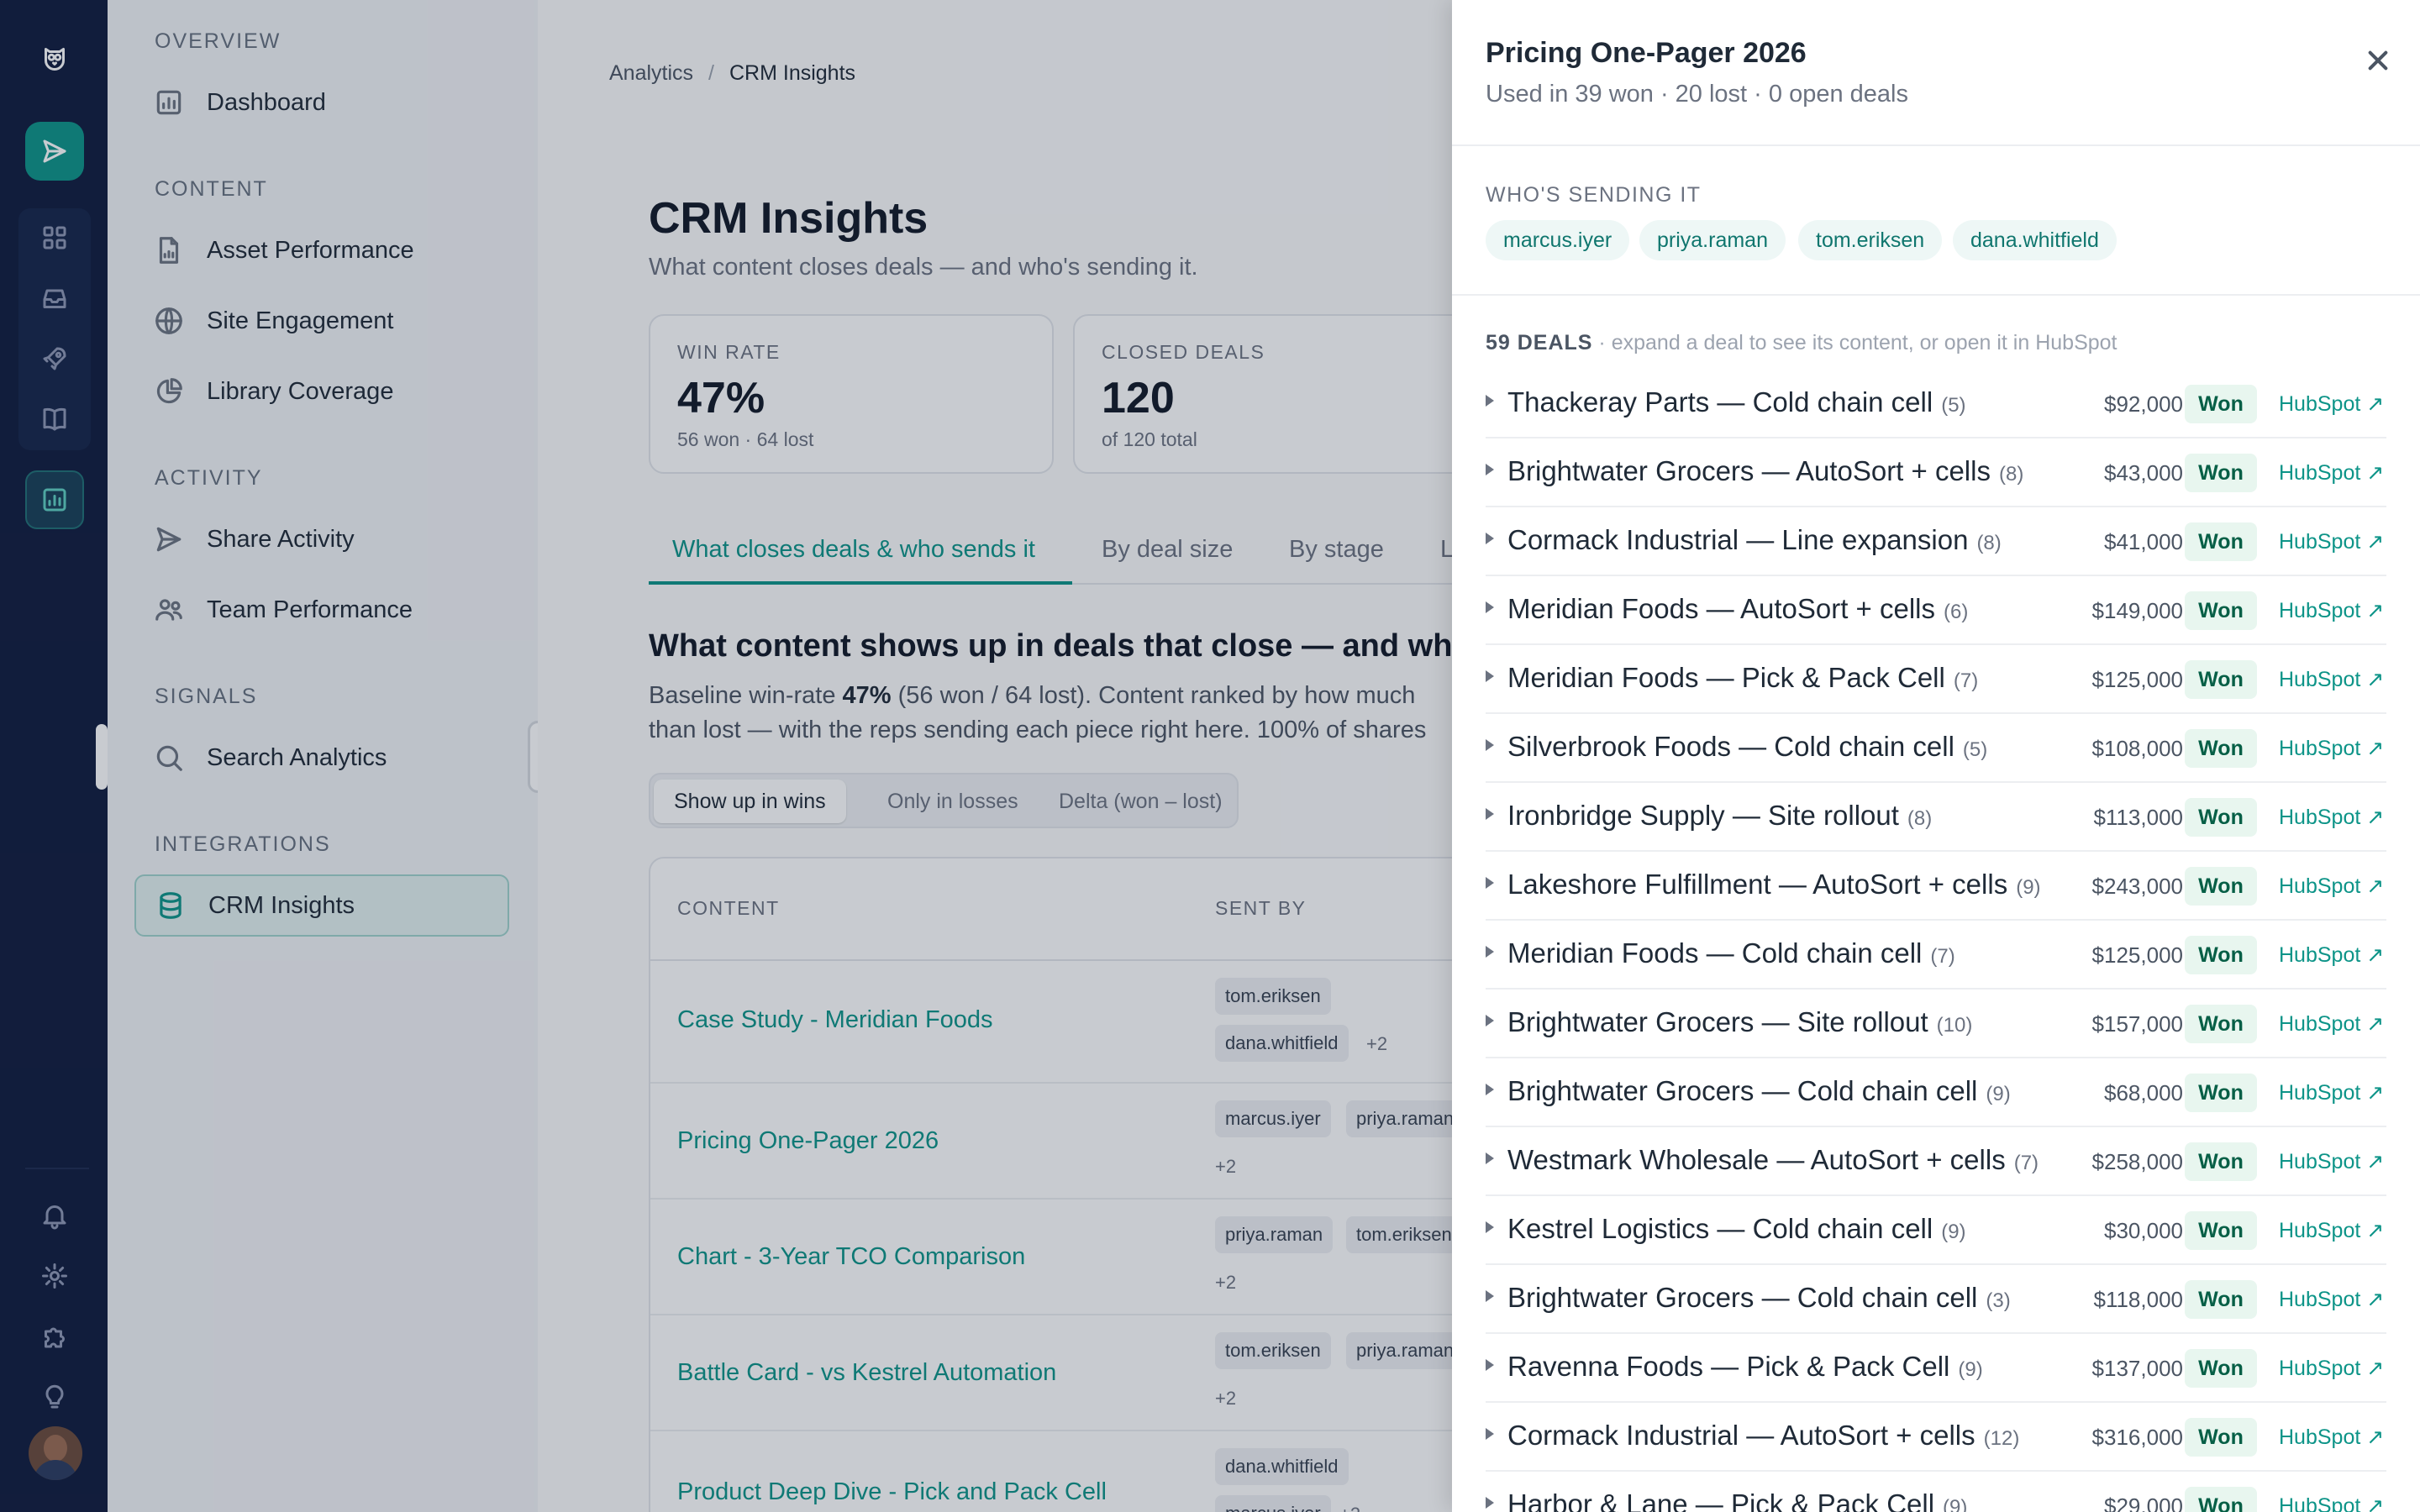 The image size is (2420, 1512). What do you see at coordinates (1998, 1300) in the screenshot?
I see `deal-content-count: (3)` at bounding box center [1998, 1300].